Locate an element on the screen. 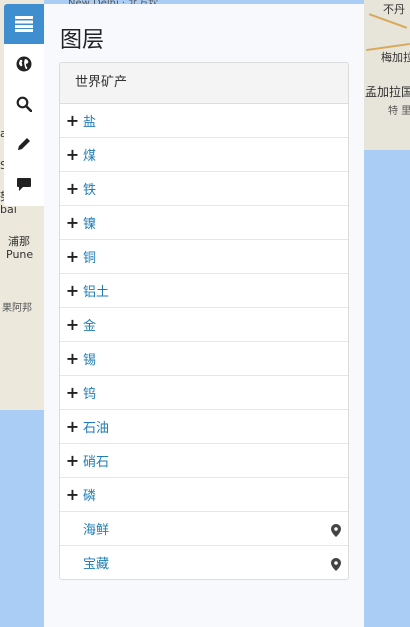  layer-item-label: 钨 is located at coordinates (89, 392).